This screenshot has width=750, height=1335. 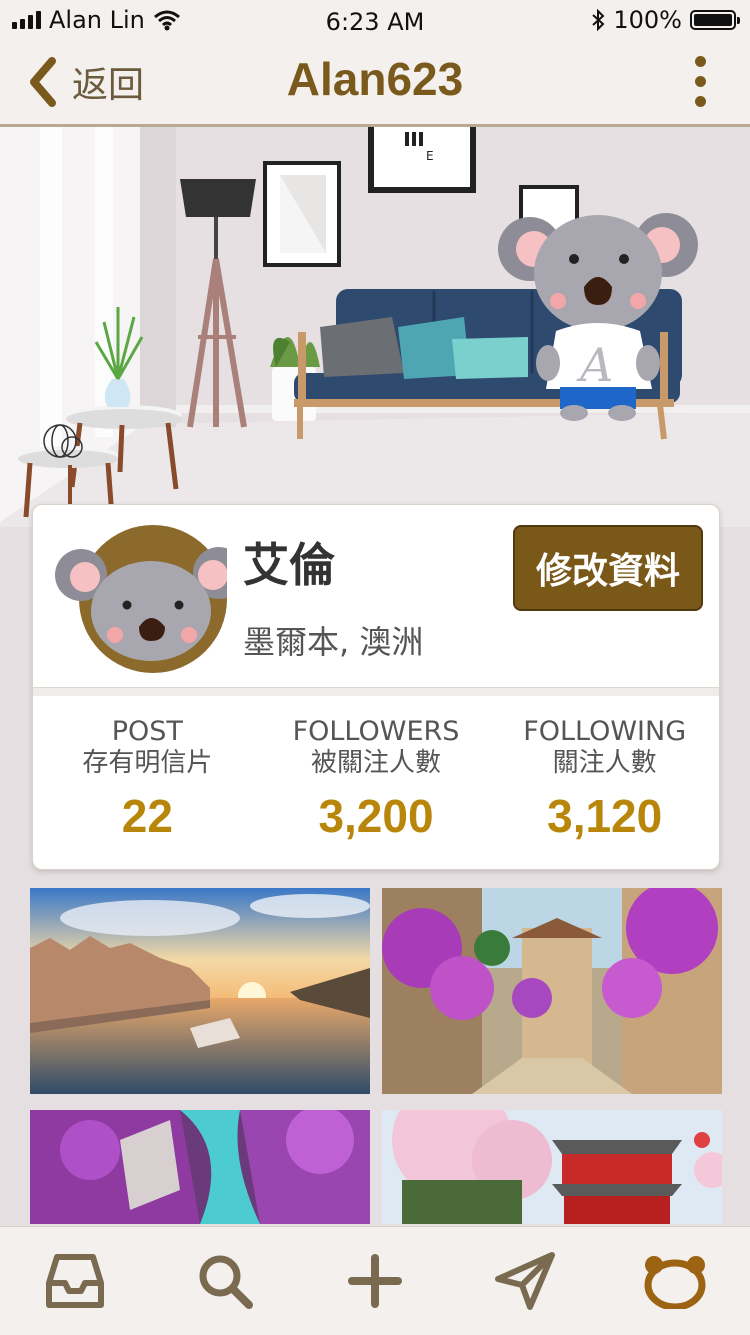 I want to click on stat-label: FOLLOWERS, so click(x=376, y=731).